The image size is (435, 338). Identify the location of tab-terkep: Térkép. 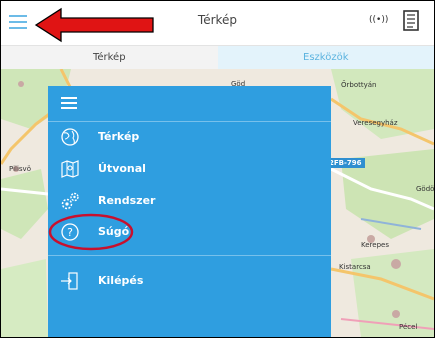
(109, 57).